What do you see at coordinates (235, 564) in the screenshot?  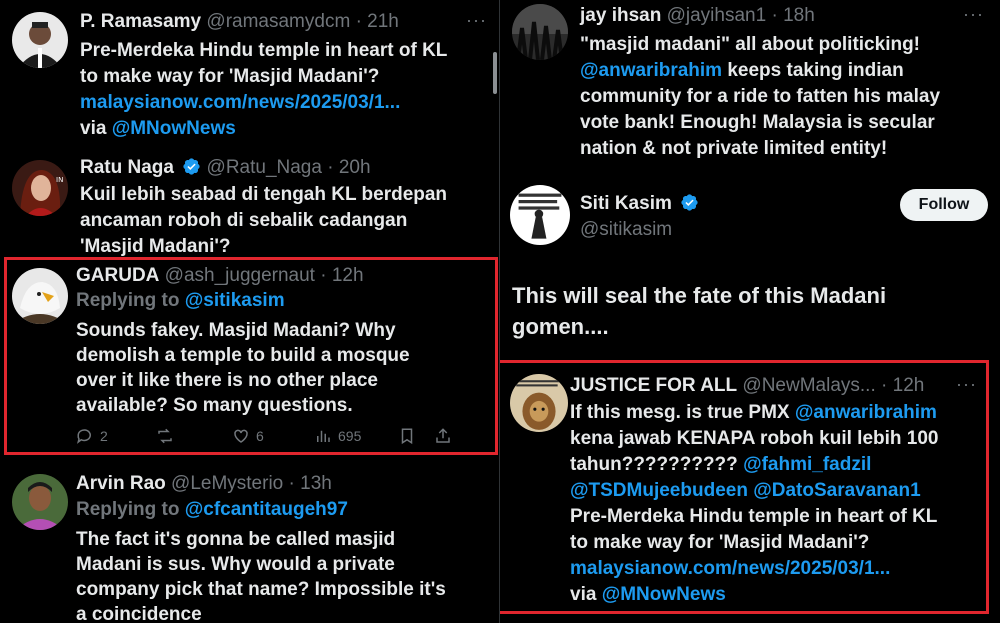 I see `tweet-text-line: Madani is sus. Why would a private` at bounding box center [235, 564].